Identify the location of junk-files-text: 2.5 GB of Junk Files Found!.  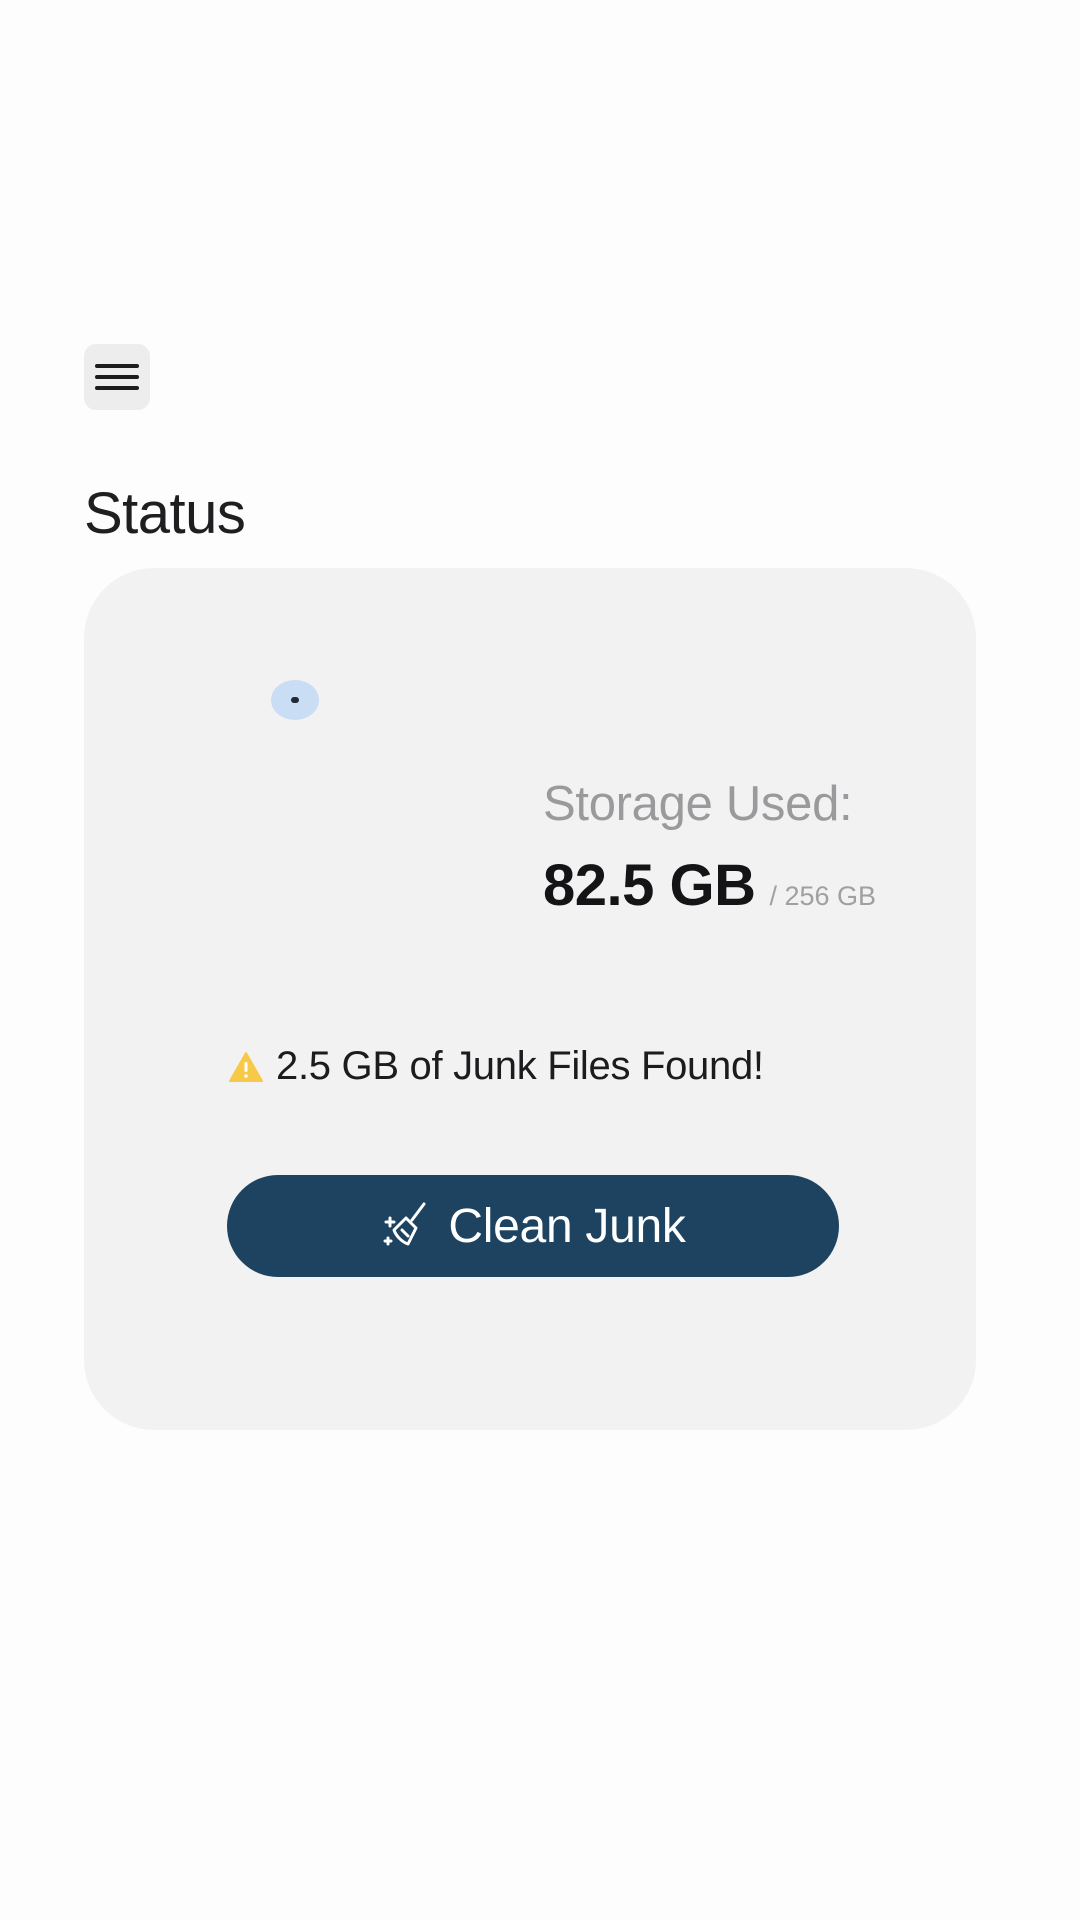
(520, 1066).